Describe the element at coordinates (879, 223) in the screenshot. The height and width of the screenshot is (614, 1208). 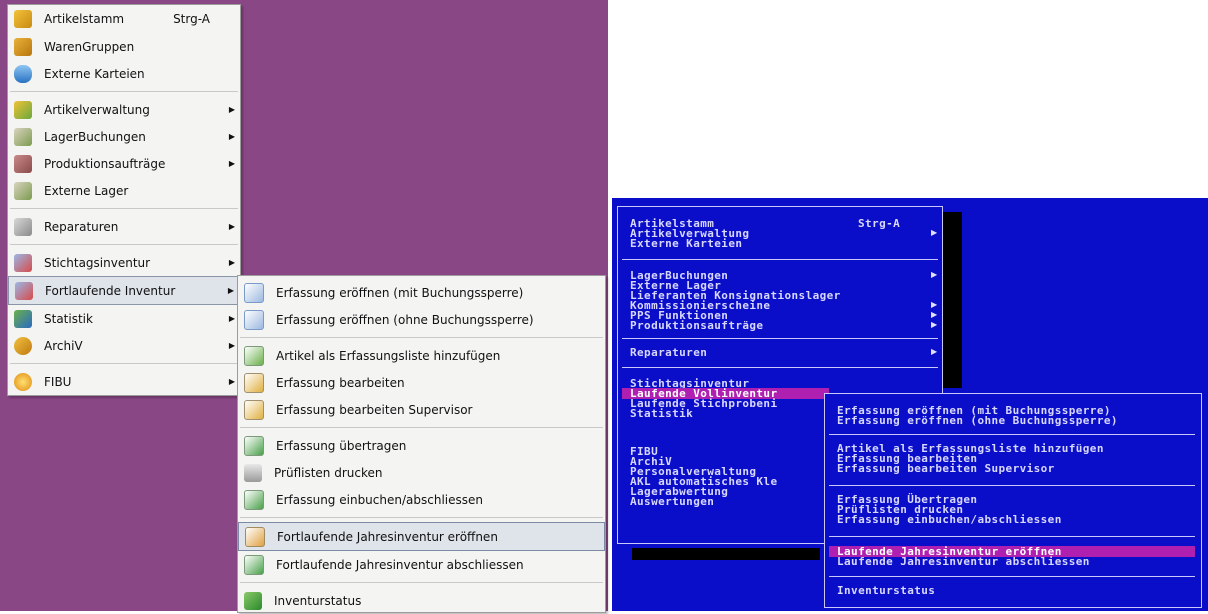
I see `dos-shortcut: Strg-A` at that location.